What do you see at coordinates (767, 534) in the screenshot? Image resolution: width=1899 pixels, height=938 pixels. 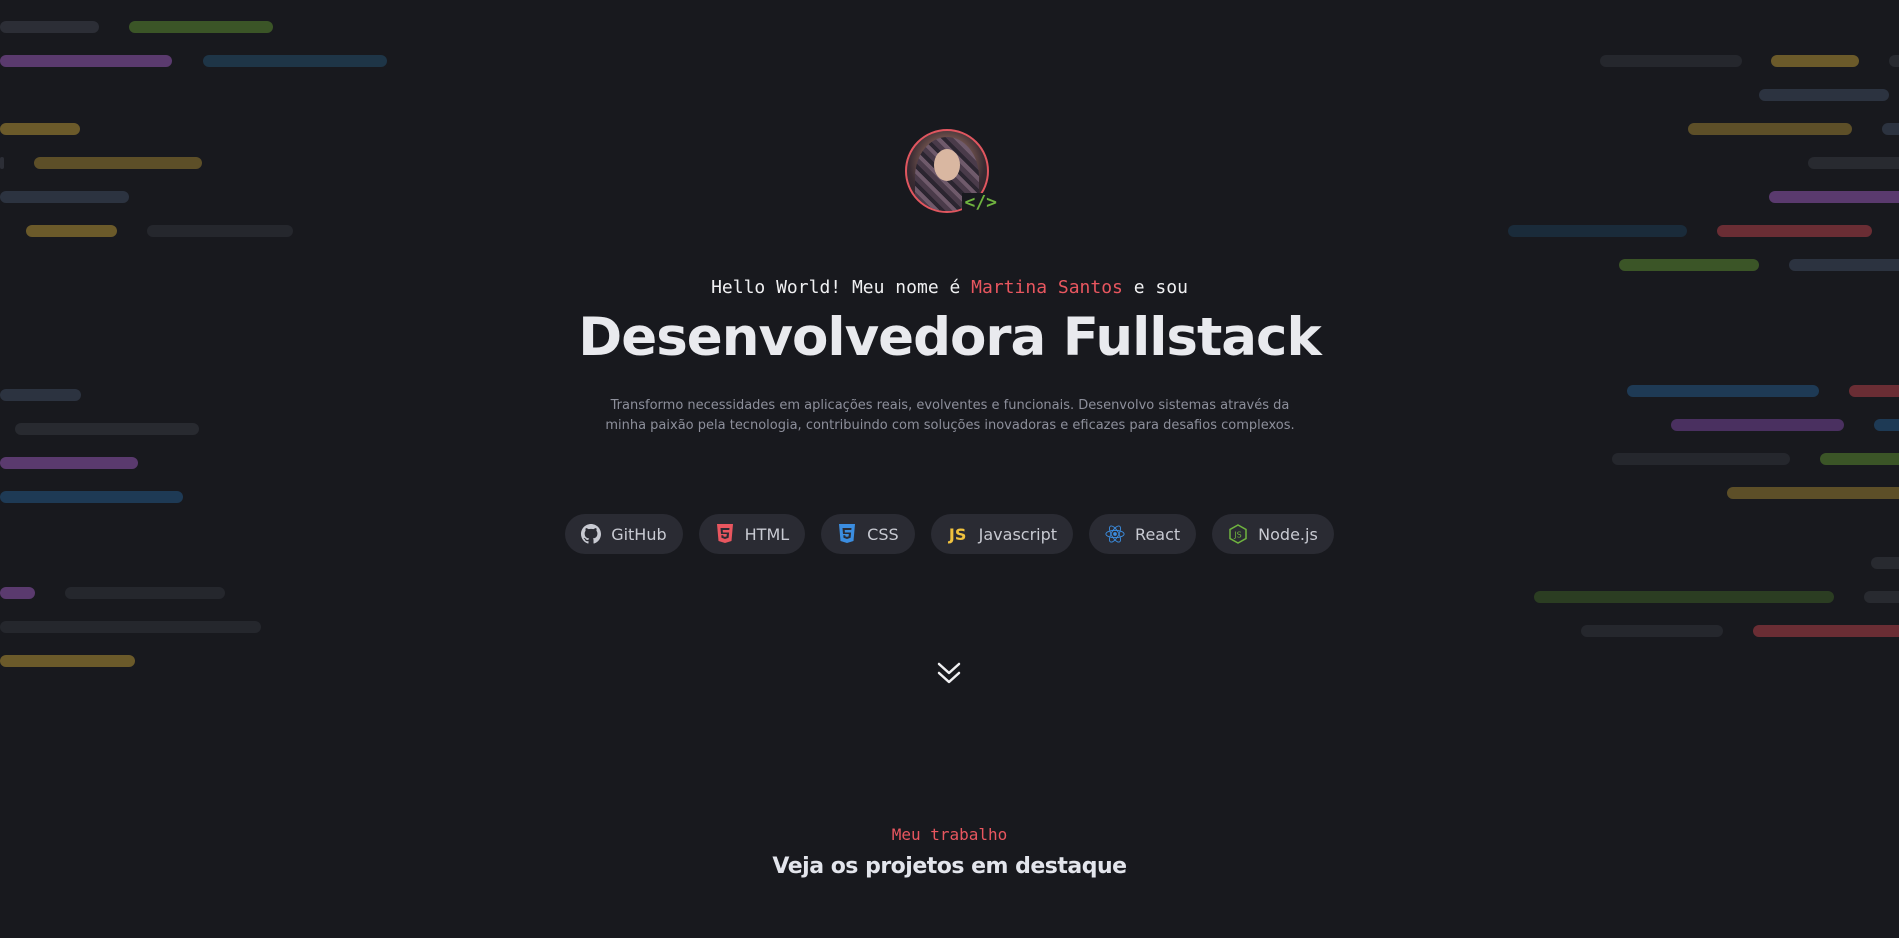 I see `tech-chip-label: HTML` at bounding box center [767, 534].